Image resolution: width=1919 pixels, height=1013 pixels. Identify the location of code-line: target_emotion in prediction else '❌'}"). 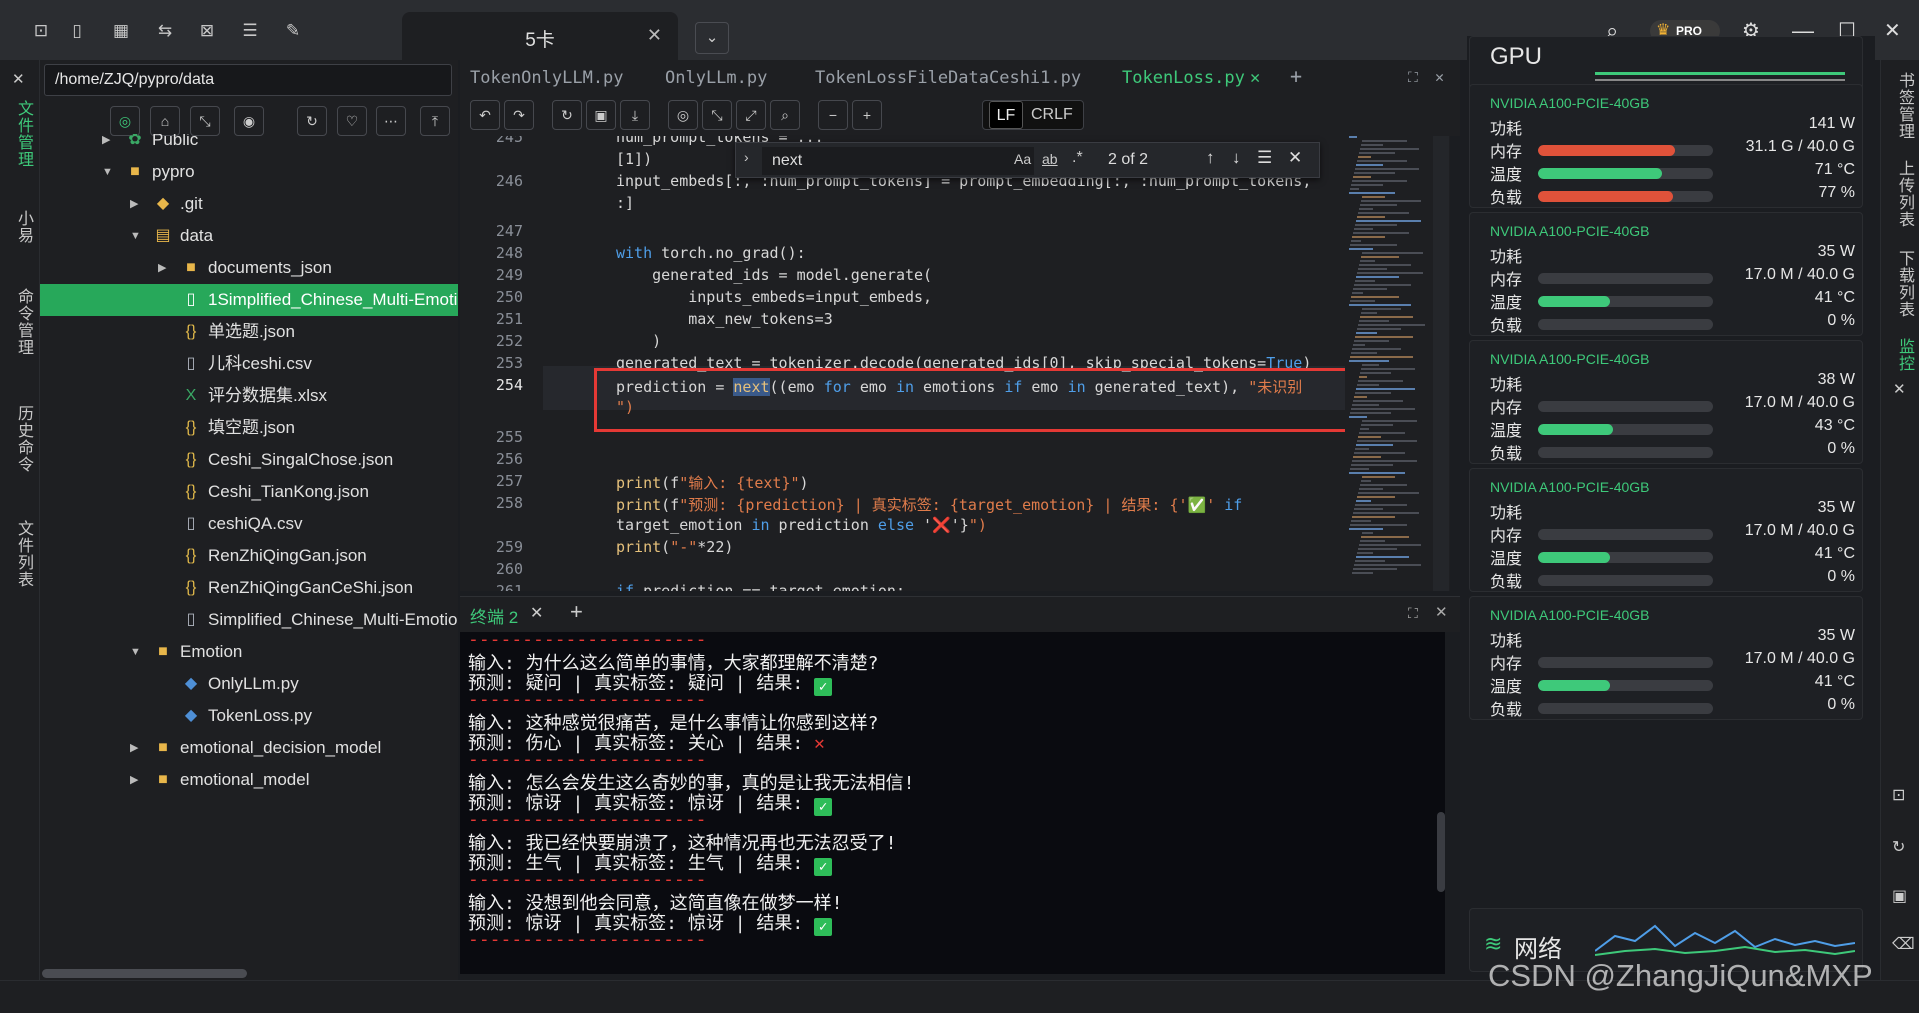
(801, 525).